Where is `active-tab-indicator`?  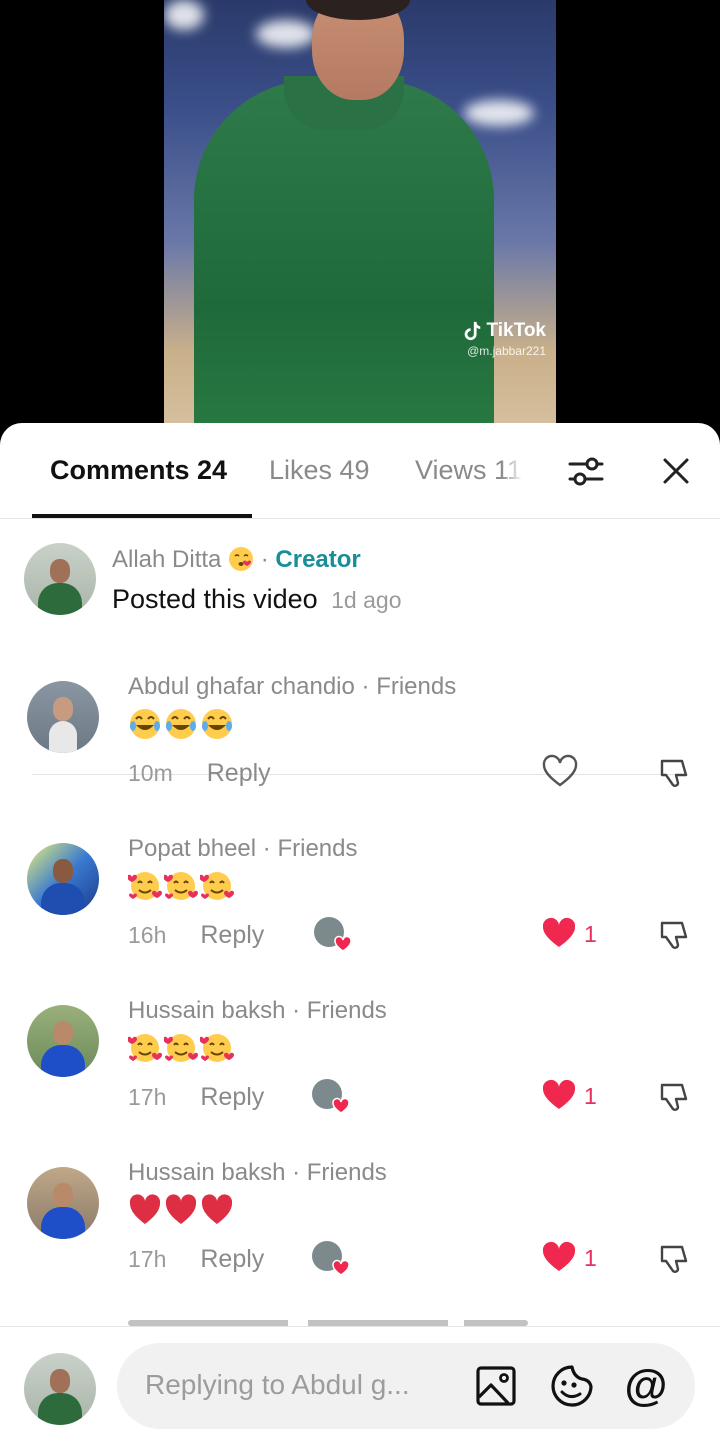 active-tab-indicator is located at coordinates (142, 516).